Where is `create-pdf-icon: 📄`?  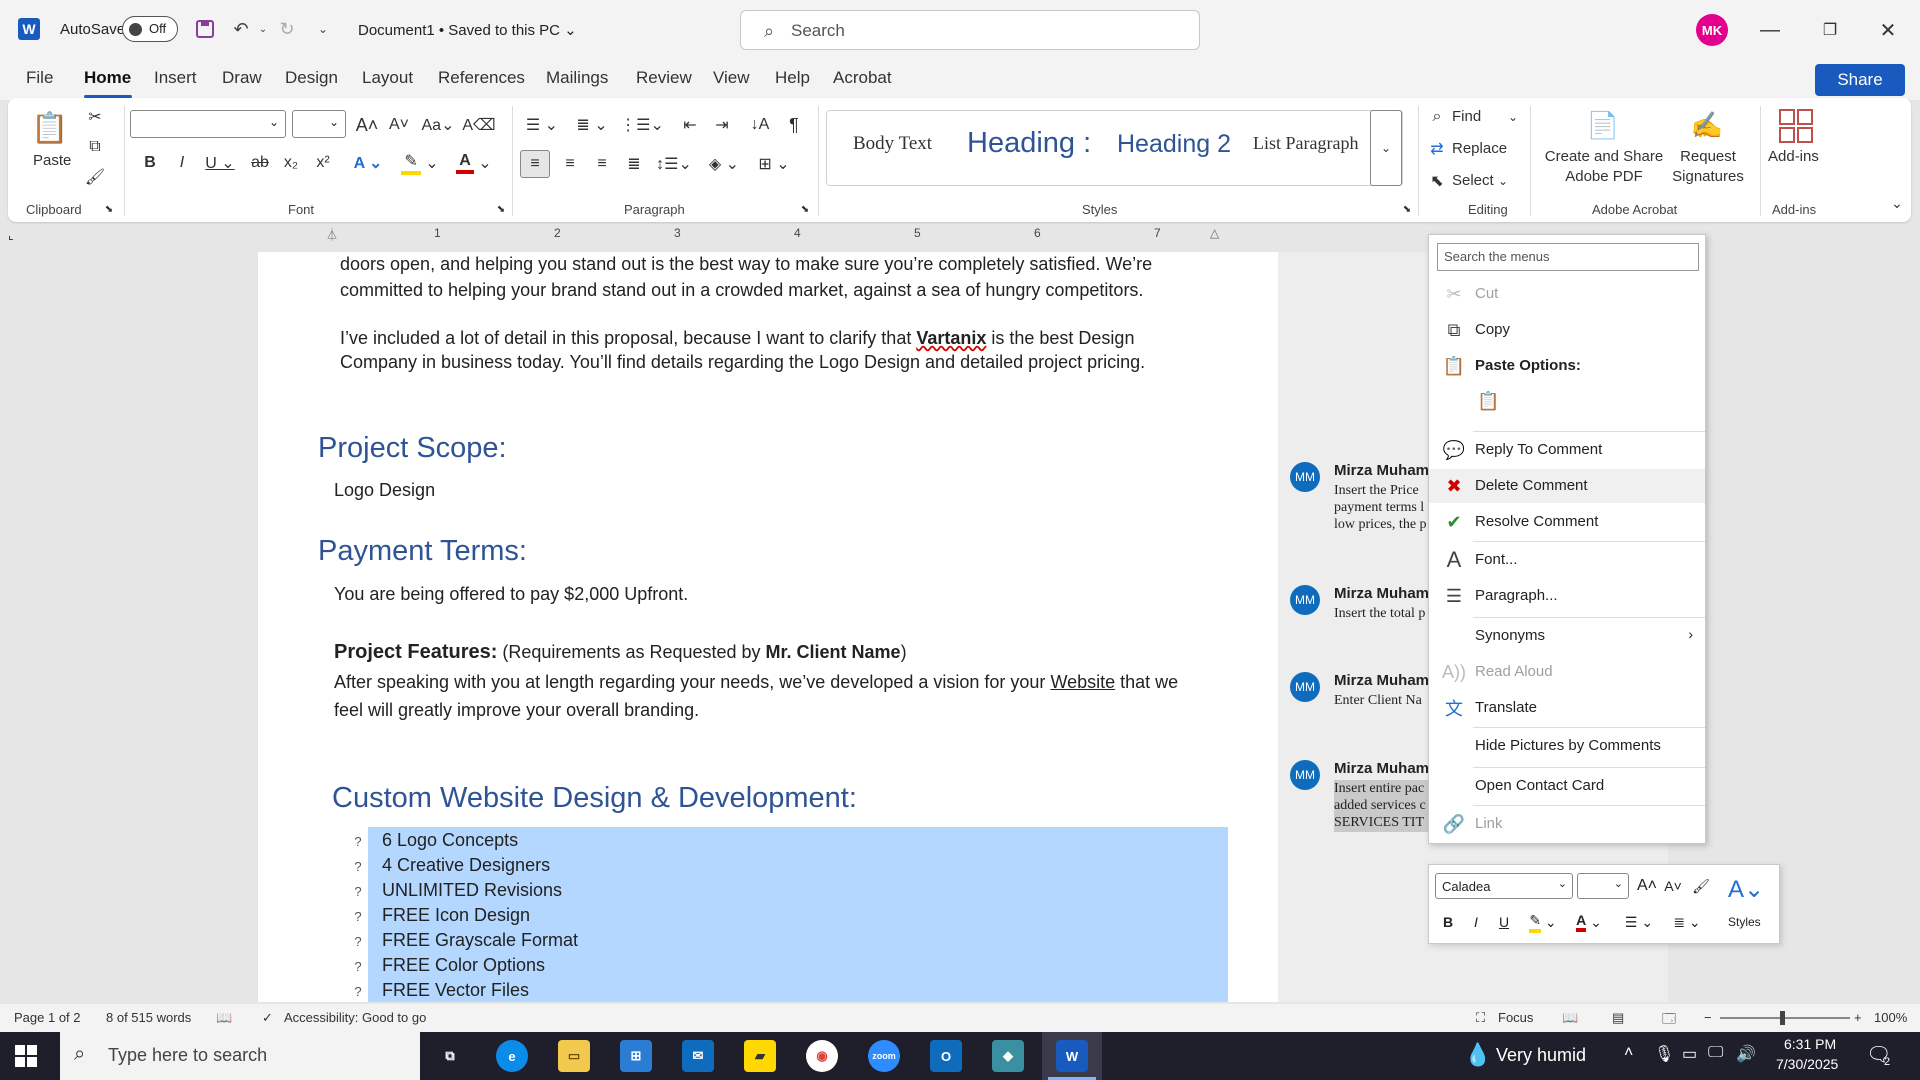 create-pdf-icon: 📄 is located at coordinates (1603, 125).